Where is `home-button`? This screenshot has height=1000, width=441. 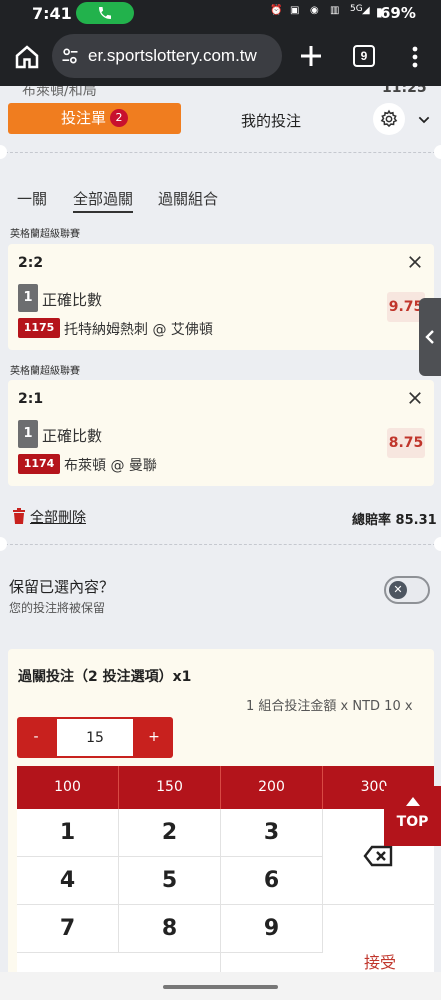
home-button is located at coordinates (27, 57).